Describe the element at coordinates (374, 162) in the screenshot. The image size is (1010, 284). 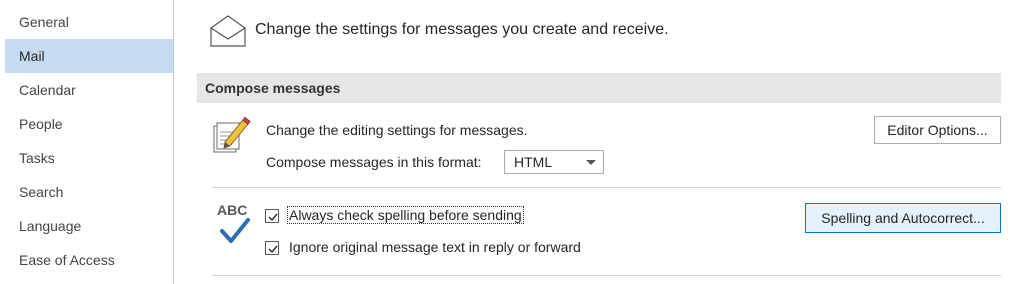
I see `compose-format-label: Compose messages in this format:` at that location.